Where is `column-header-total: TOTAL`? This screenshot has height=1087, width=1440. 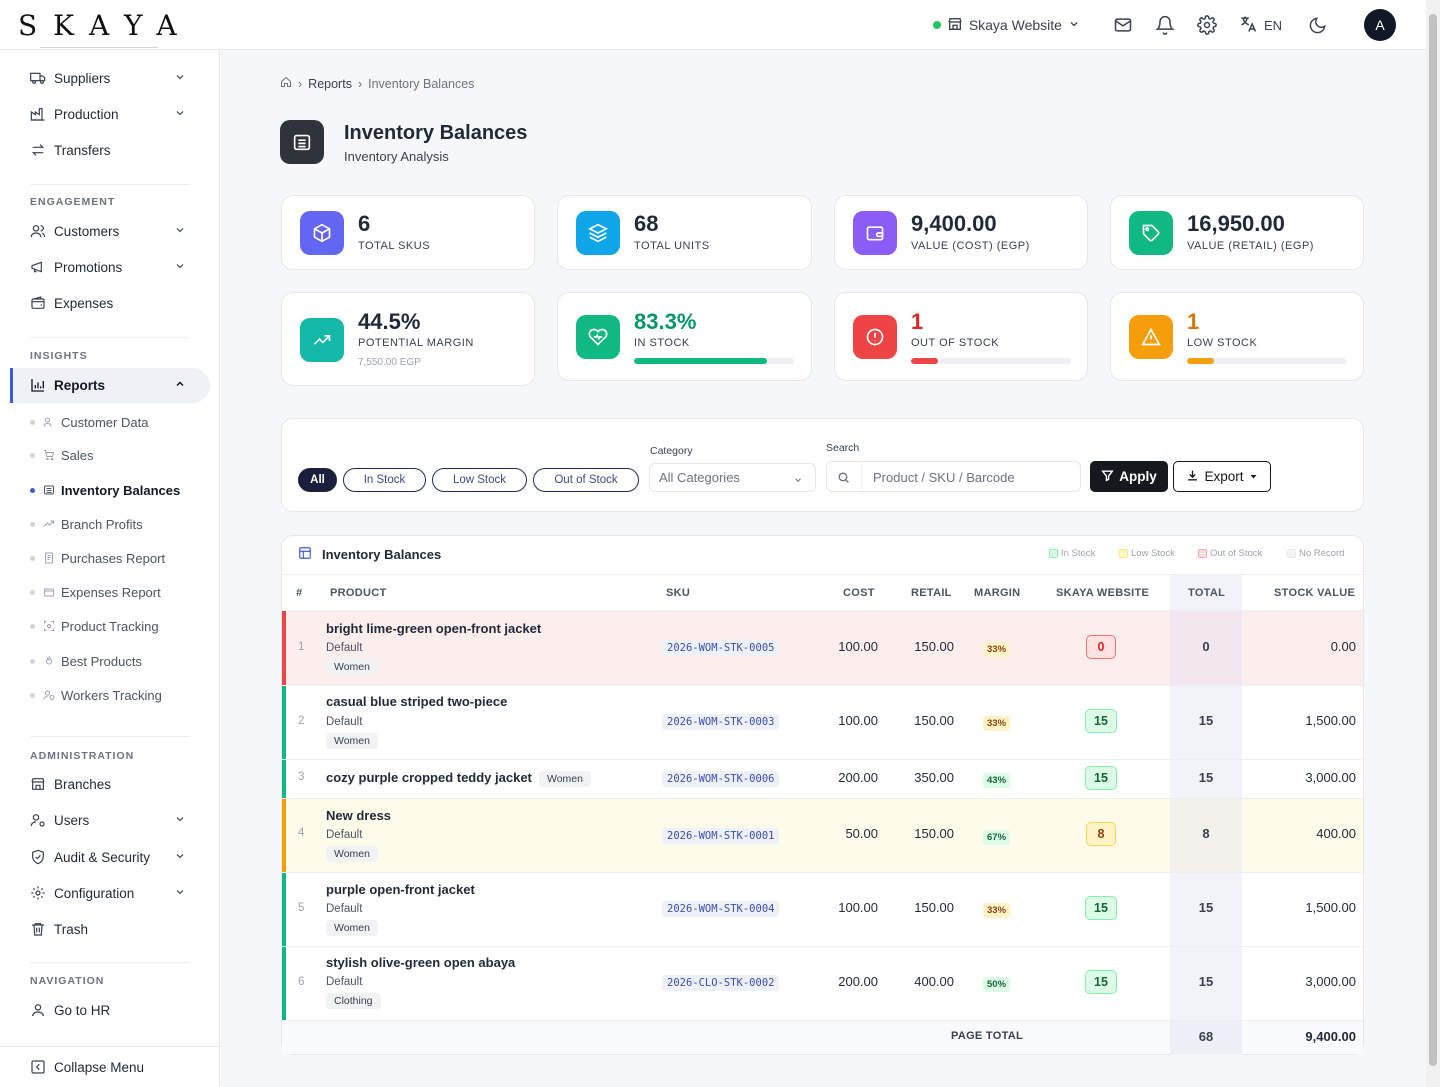
column-header-total: TOTAL is located at coordinates (1206, 593).